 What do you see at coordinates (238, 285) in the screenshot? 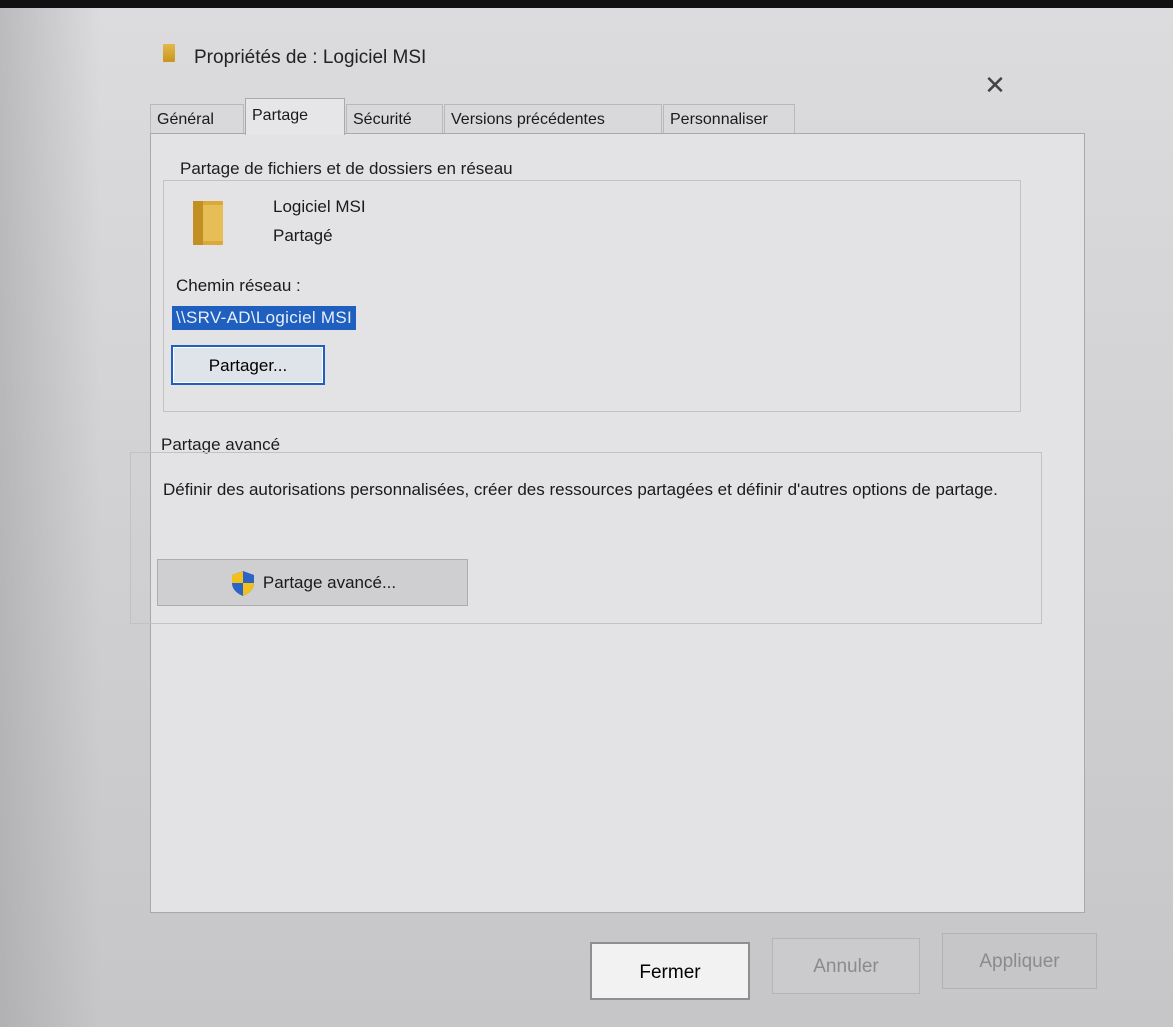
I see `network-path-label: Chemin réseau :` at bounding box center [238, 285].